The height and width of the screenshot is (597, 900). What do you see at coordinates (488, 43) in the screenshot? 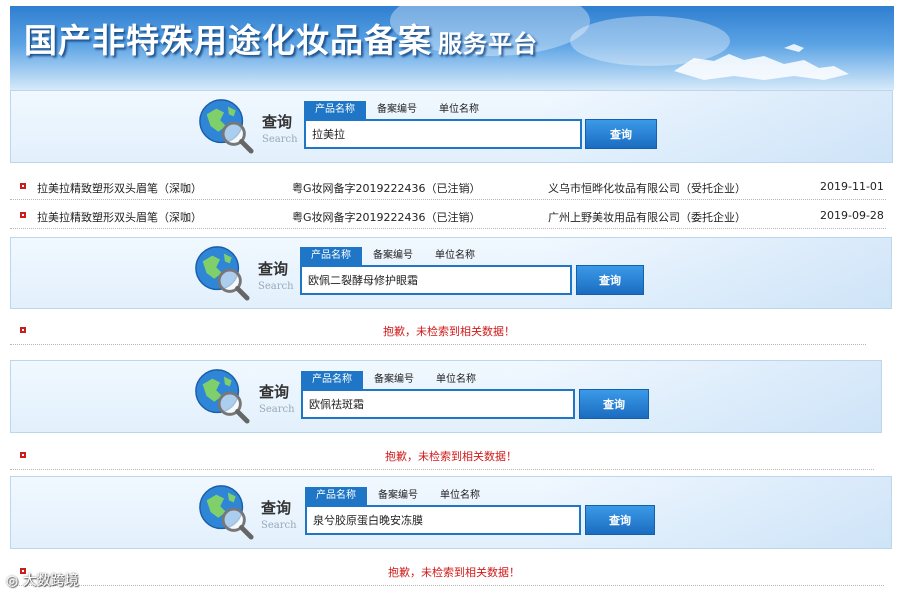
I see `page-title-sub: 服务平台` at bounding box center [488, 43].